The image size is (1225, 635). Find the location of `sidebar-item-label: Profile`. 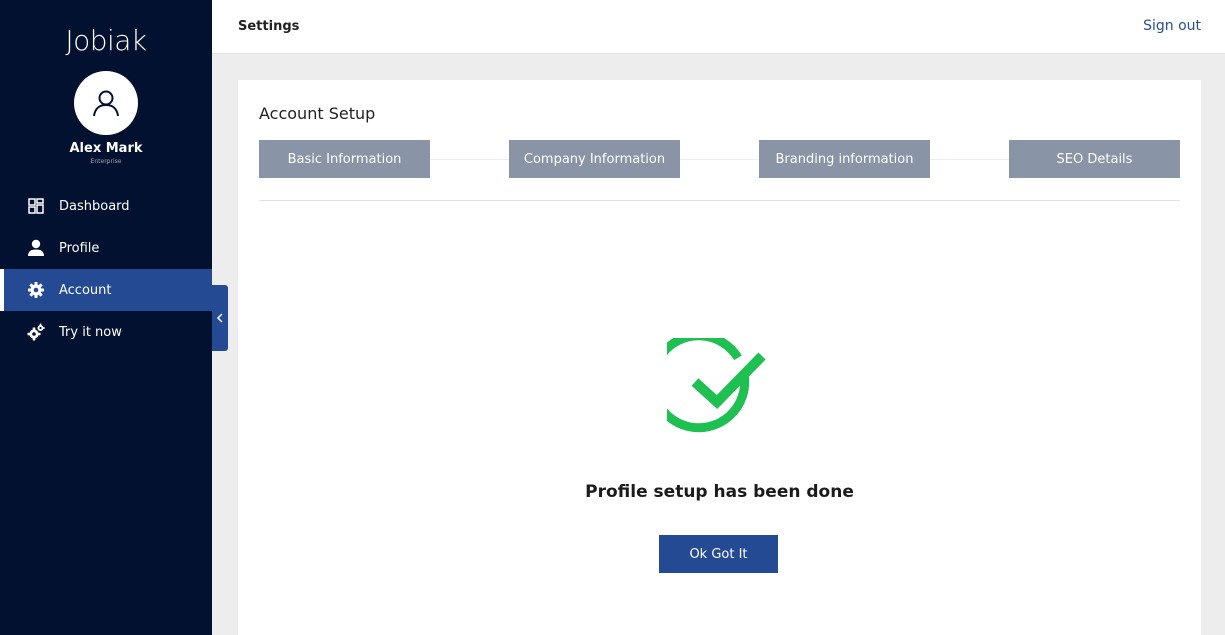

sidebar-item-label: Profile is located at coordinates (79, 248).